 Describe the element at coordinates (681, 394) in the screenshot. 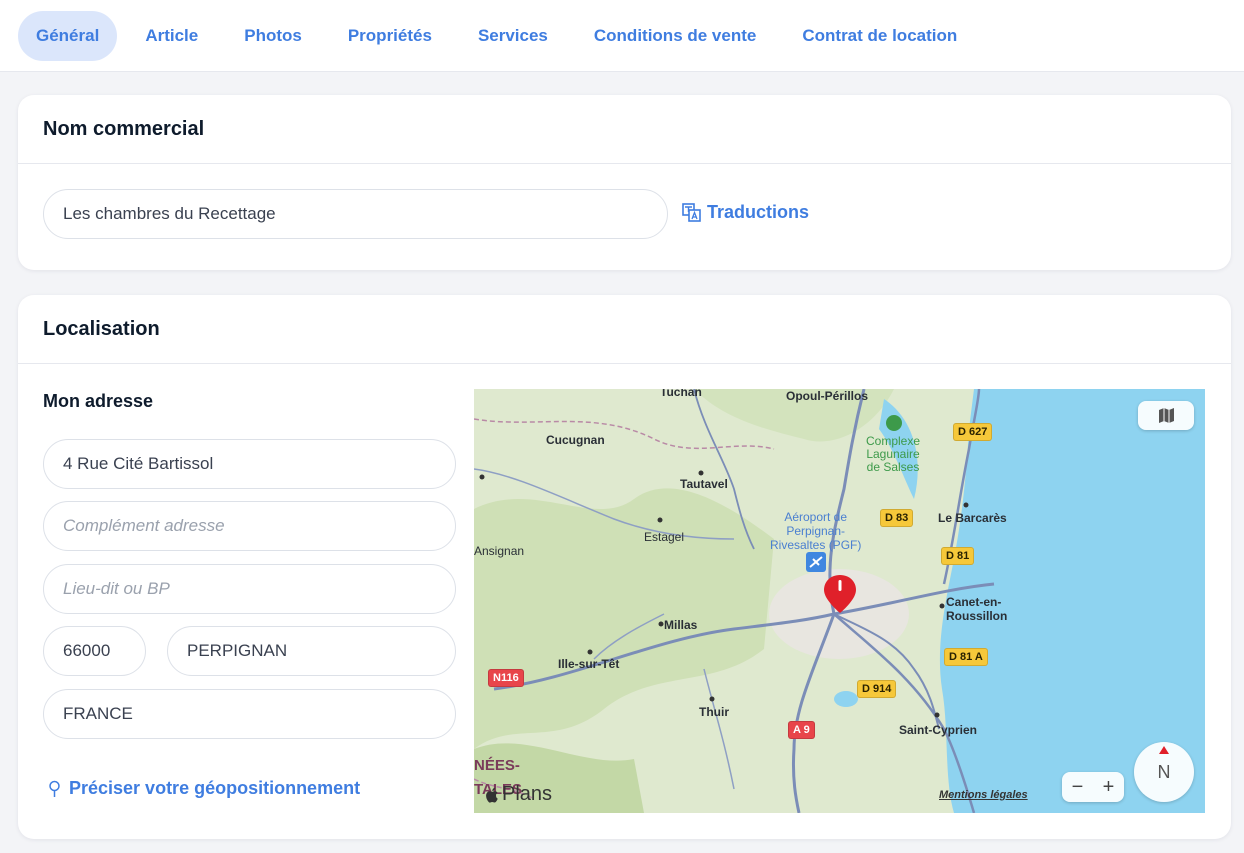

I see `map-label-tuchan: Tuchan` at that location.